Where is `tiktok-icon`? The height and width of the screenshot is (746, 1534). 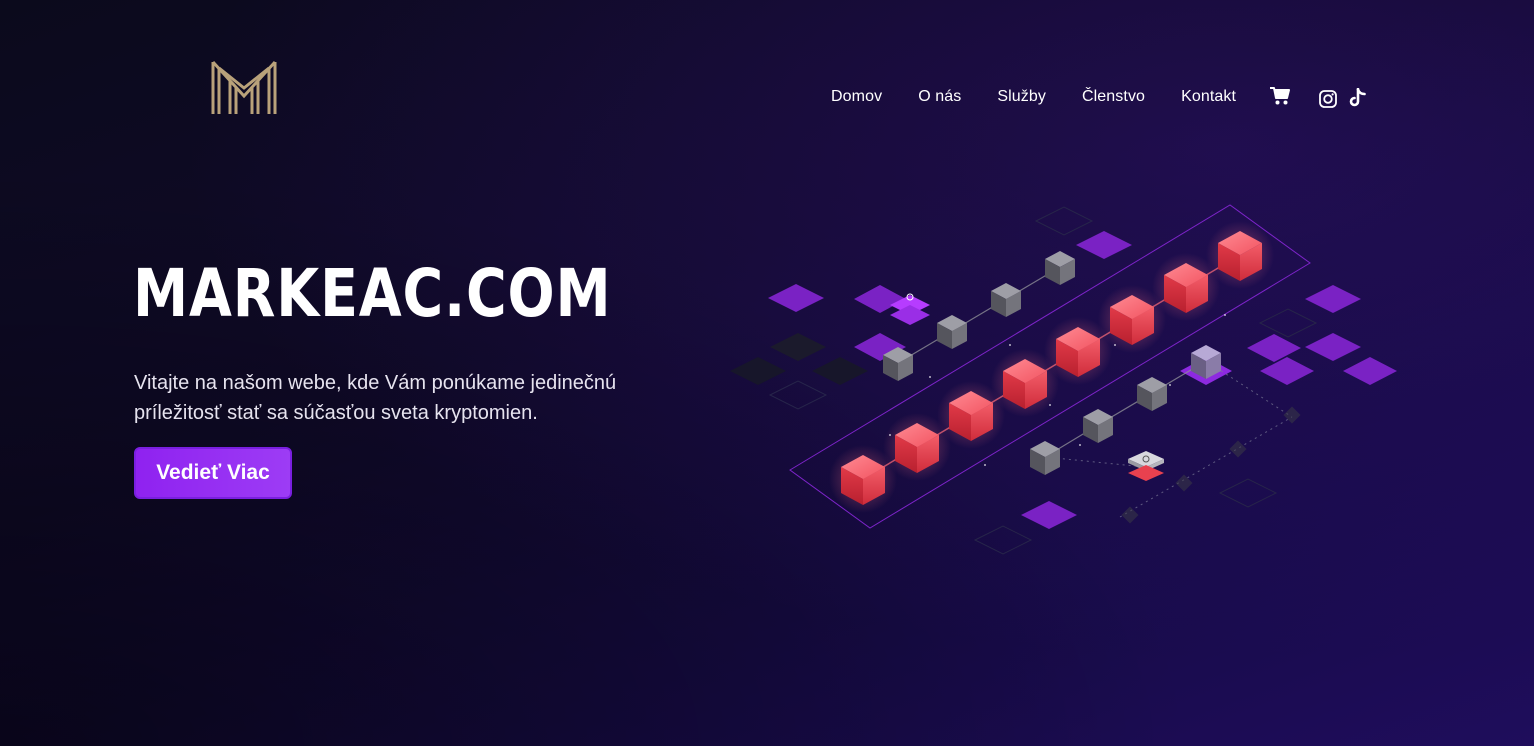
tiktok-icon is located at coordinates (1358, 98).